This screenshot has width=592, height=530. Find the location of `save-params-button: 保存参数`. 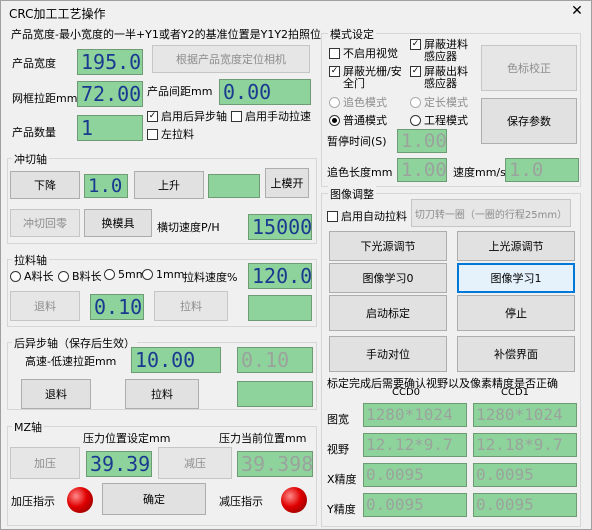

save-params-button: 保存参数 is located at coordinates (529, 121).